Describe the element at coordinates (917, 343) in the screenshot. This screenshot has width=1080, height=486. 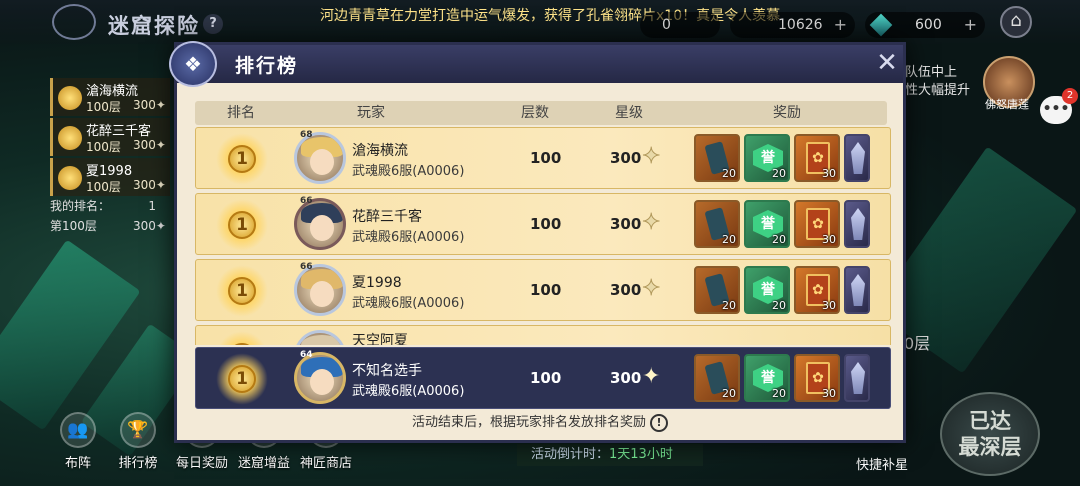
I see `floor-hint: 0层` at that location.